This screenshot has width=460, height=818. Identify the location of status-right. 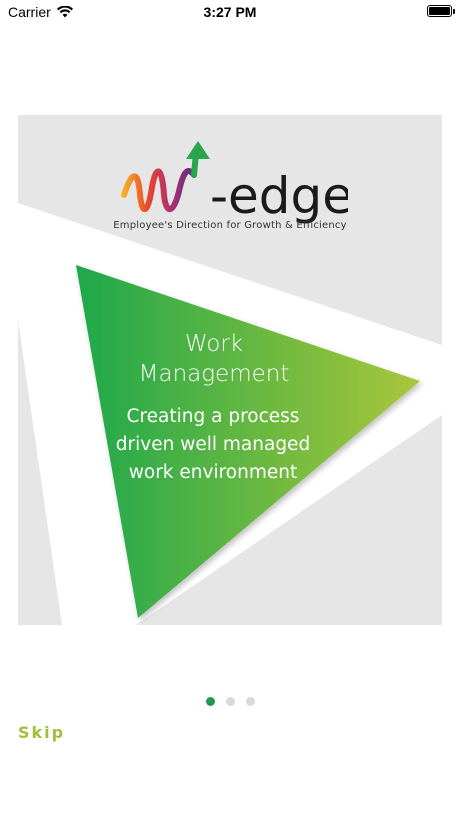
(441, 11).